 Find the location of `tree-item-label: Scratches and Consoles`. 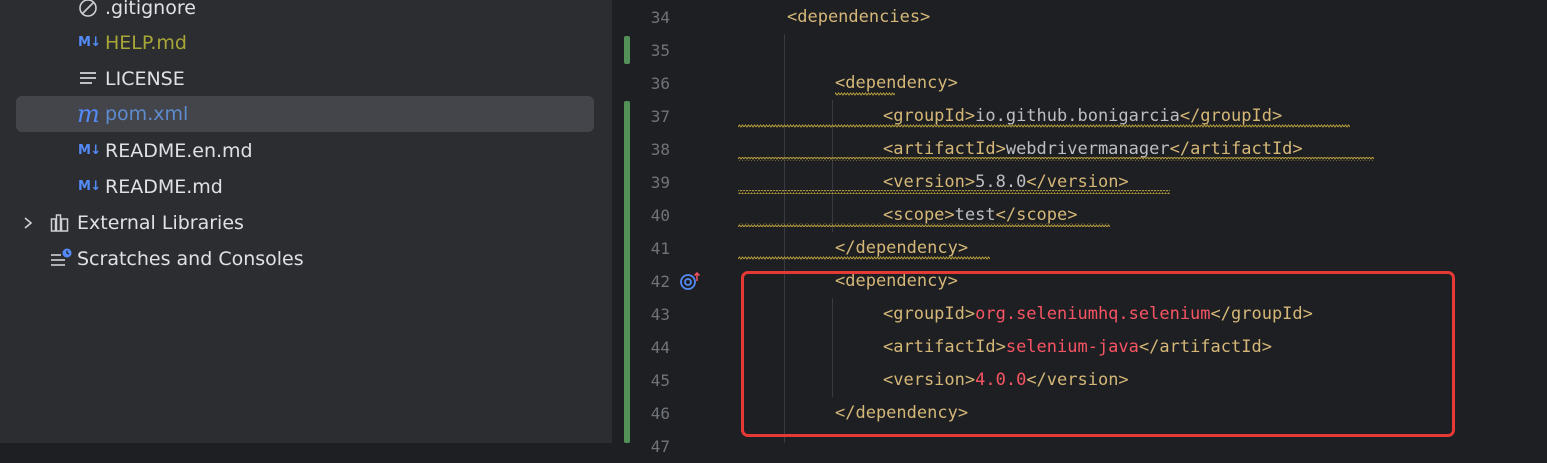

tree-item-label: Scratches and Consoles is located at coordinates (190, 259).